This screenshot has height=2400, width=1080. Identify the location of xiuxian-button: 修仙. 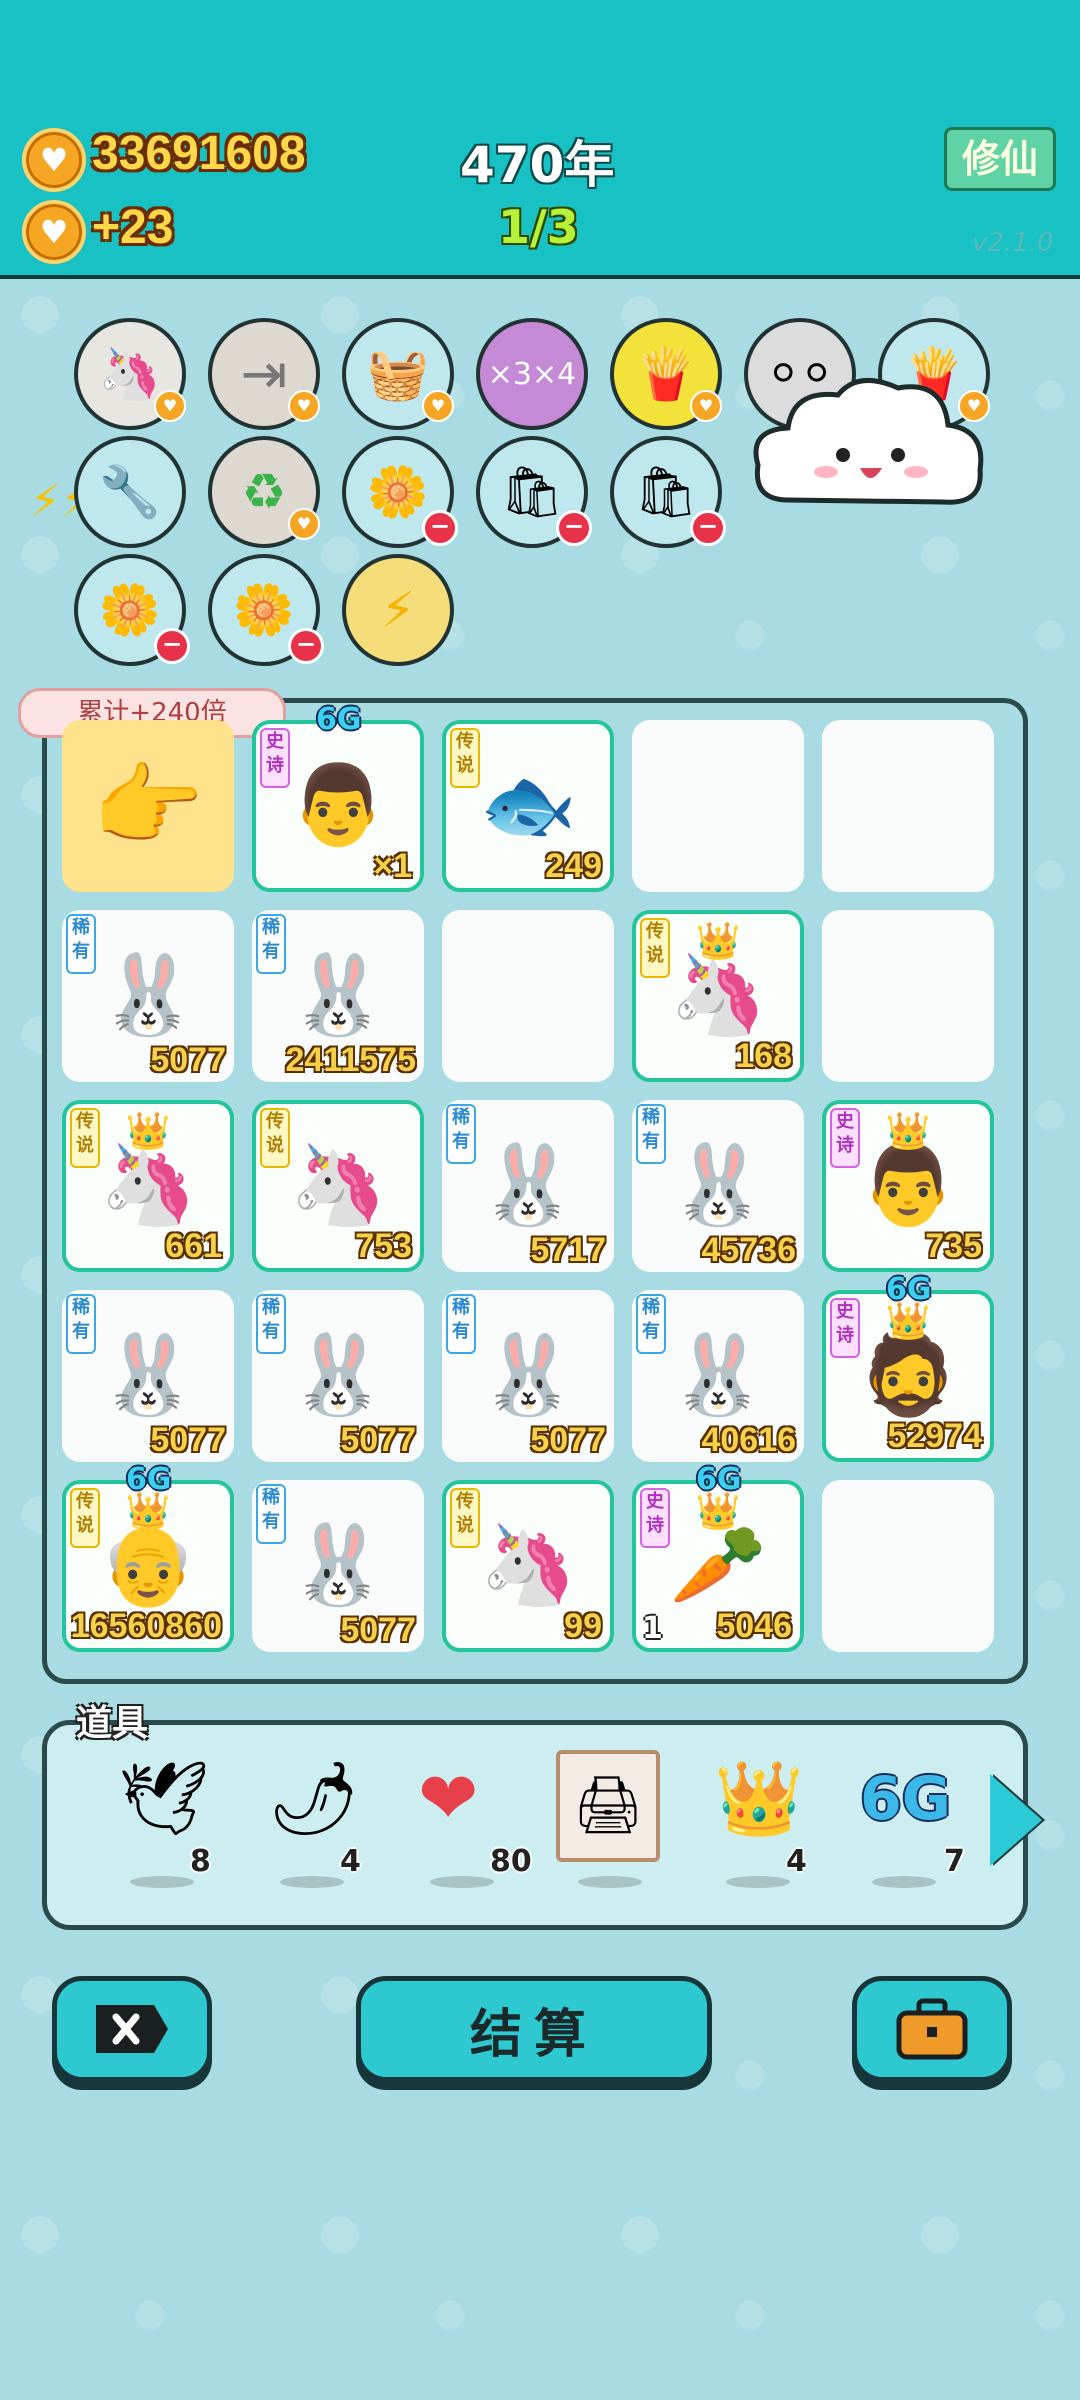
(1000, 159).